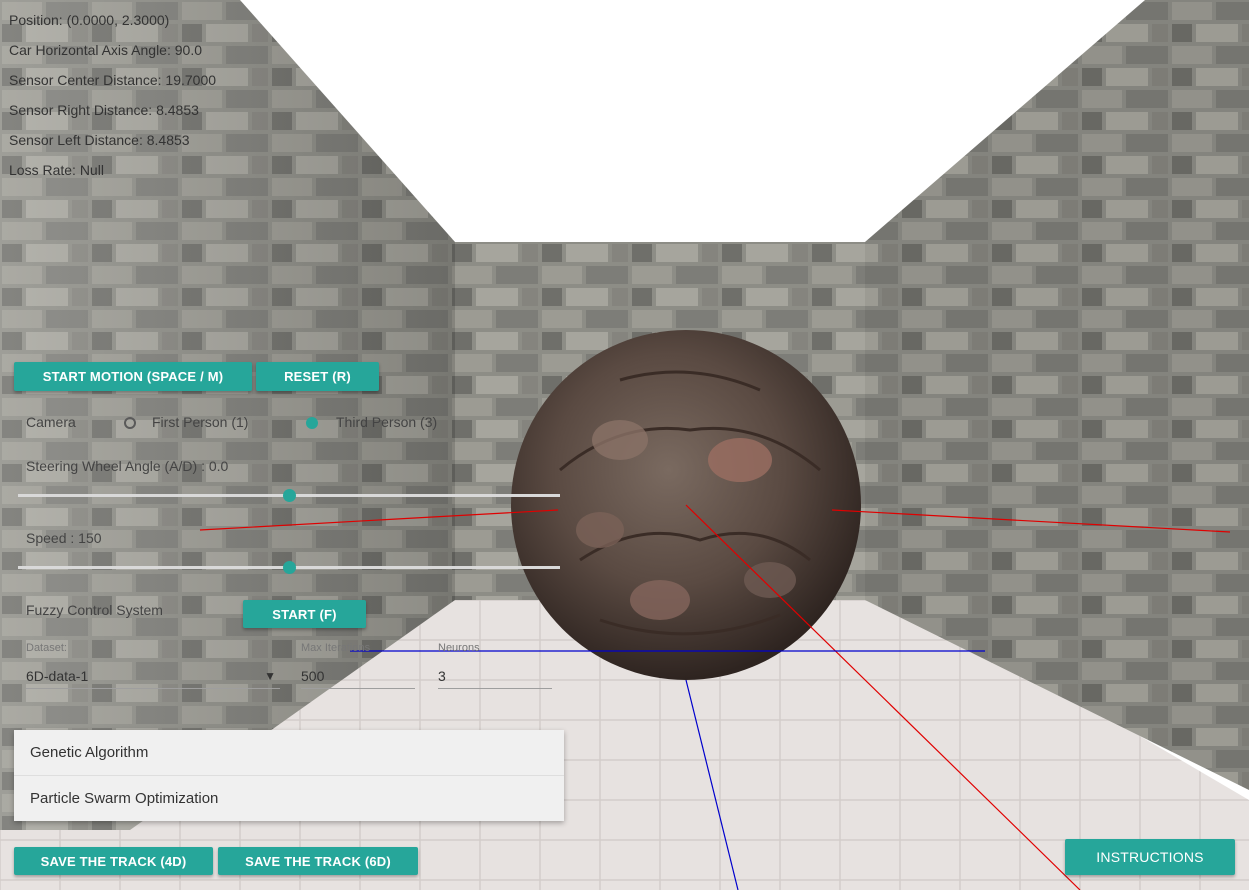  What do you see at coordinates (130, 423) in the screenshot?
I see `camera-first-person-radio` at bounding box center [130, 423].